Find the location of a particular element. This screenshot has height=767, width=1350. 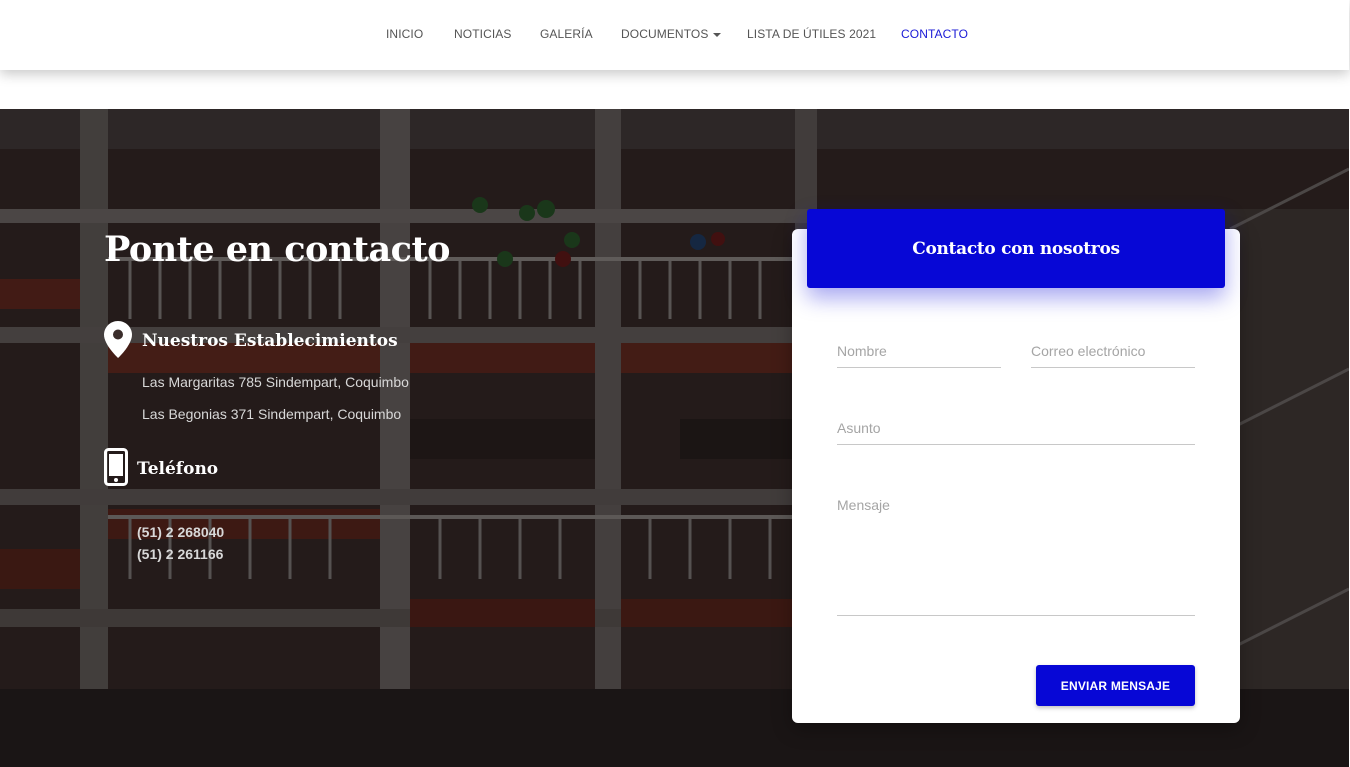

caret-down-icon is located at coordinates (717, 34).